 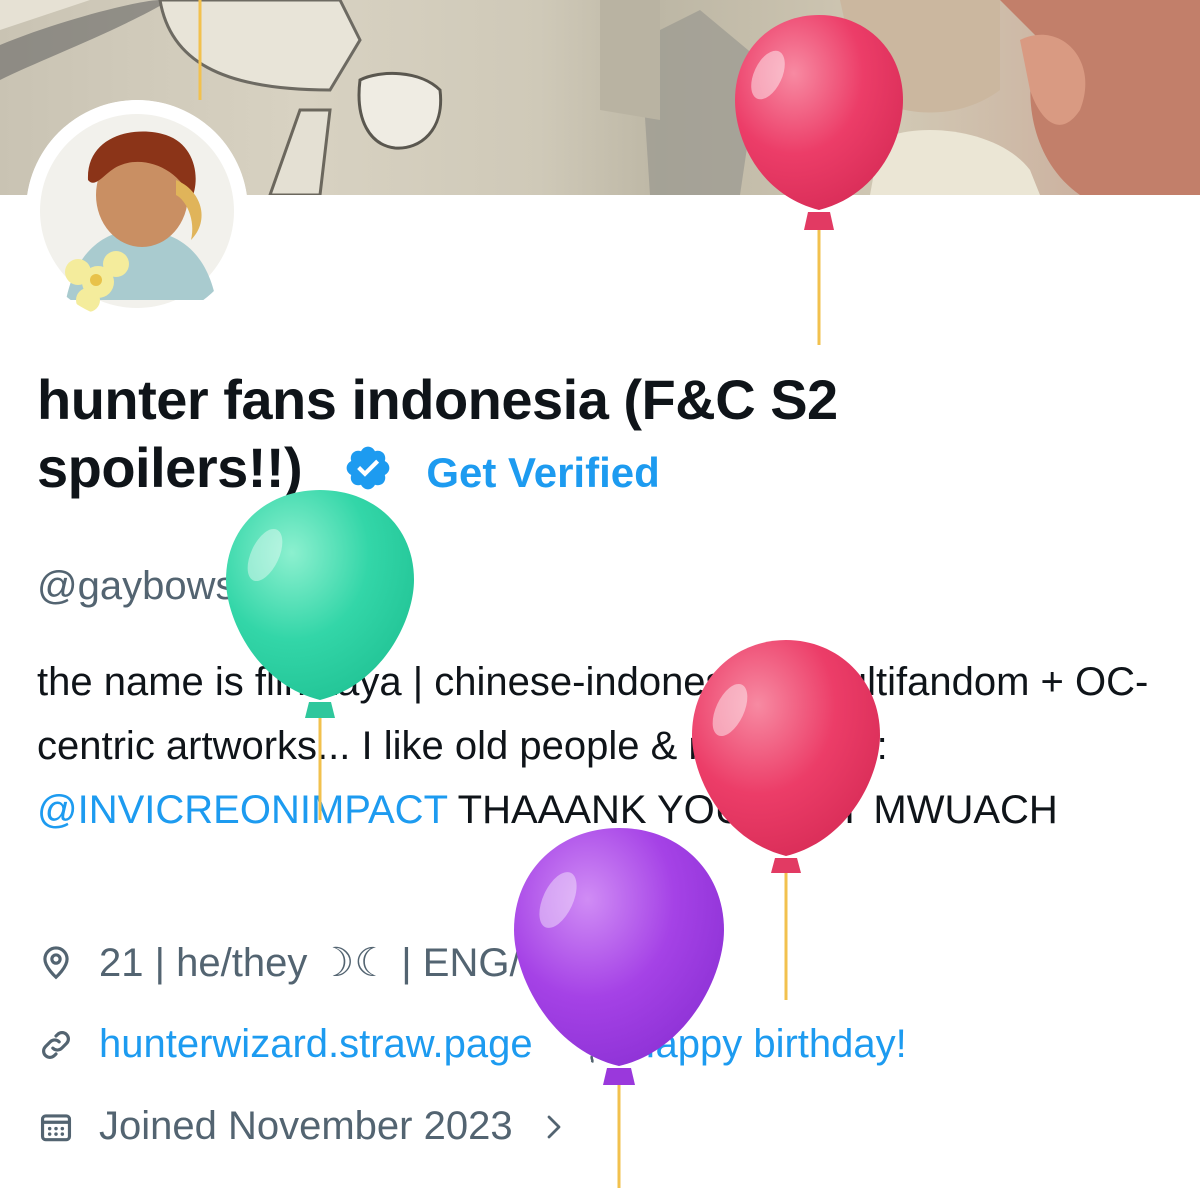 What do you see at coordinates (56, 1127) in the screenshot?
I see `calendar-icon` at bounding box center [56, 1127].